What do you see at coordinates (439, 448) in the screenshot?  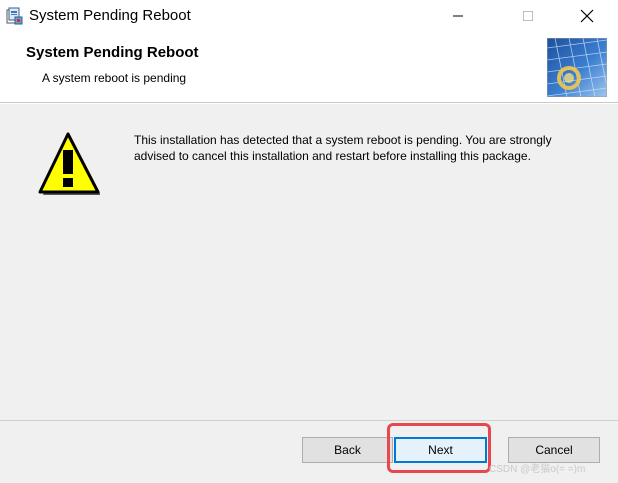 I see `next-button-highlight-annotation` at bounding box center [439, 448].